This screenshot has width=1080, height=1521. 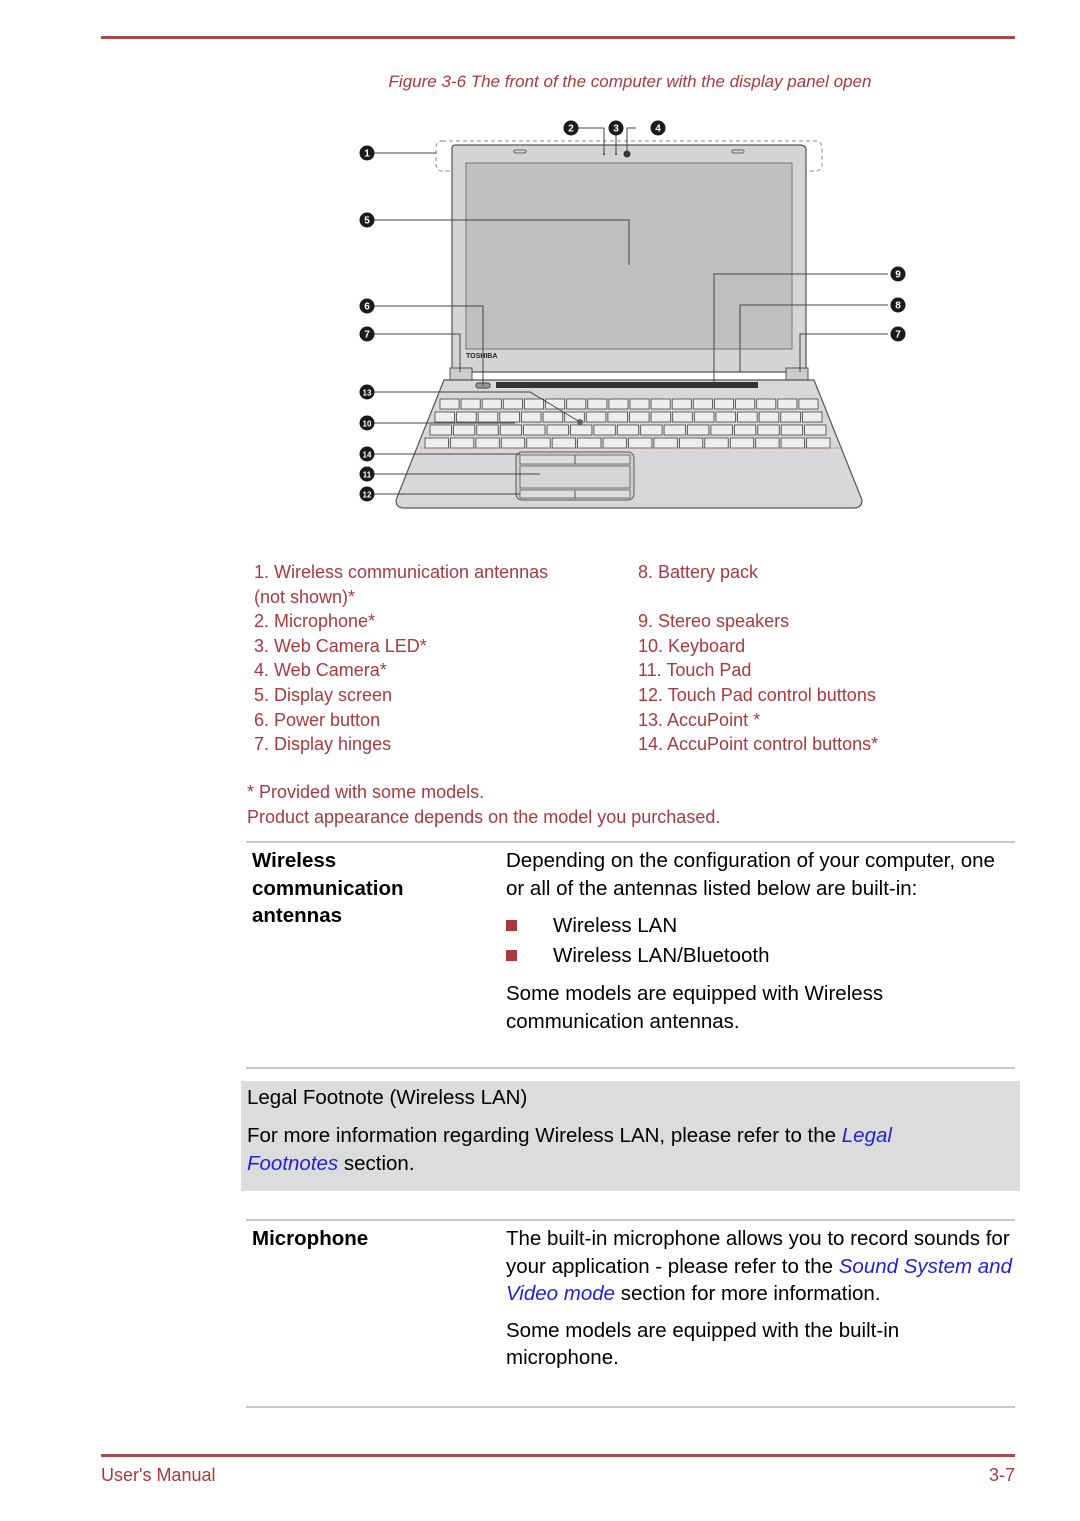 What do you see at coordinates (699, 719) in the screenshot?
I see `legend-item: 13. AccuPoint *` at bounding box center [699, 719].